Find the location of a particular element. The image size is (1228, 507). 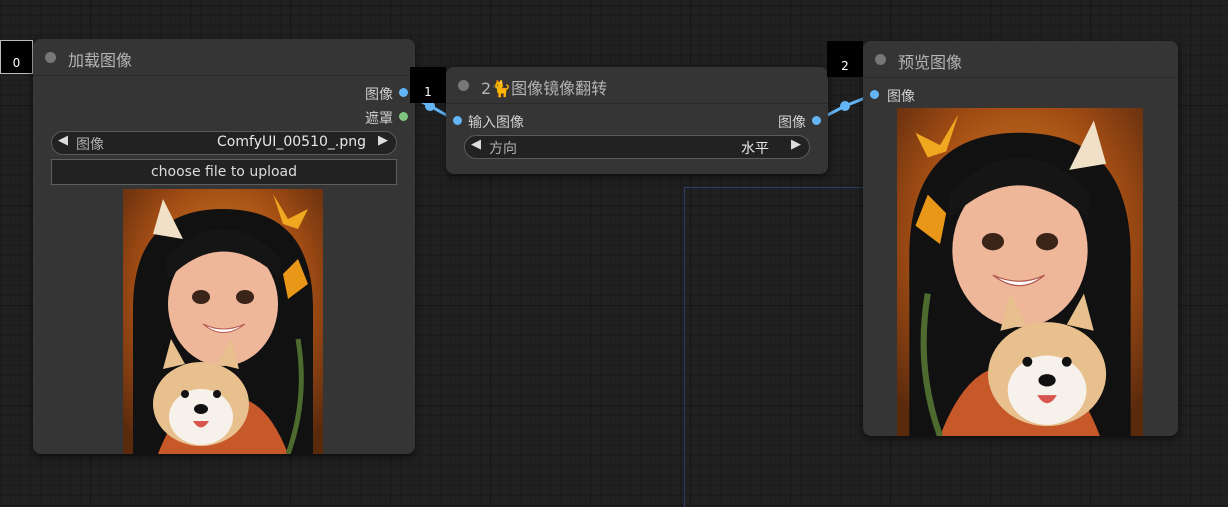

image-widget-value: ComfyUI_00510_.png is located at coordinates (291, 142).